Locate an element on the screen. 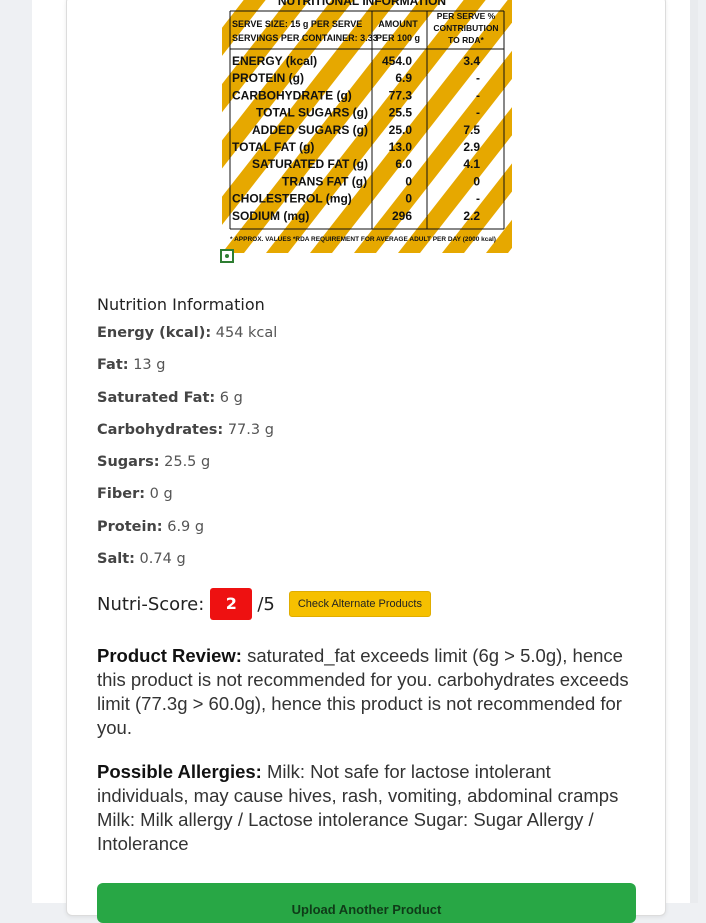  label-heading: NUTRITIONAL INFORMATION is located at coordinates (362, 4).